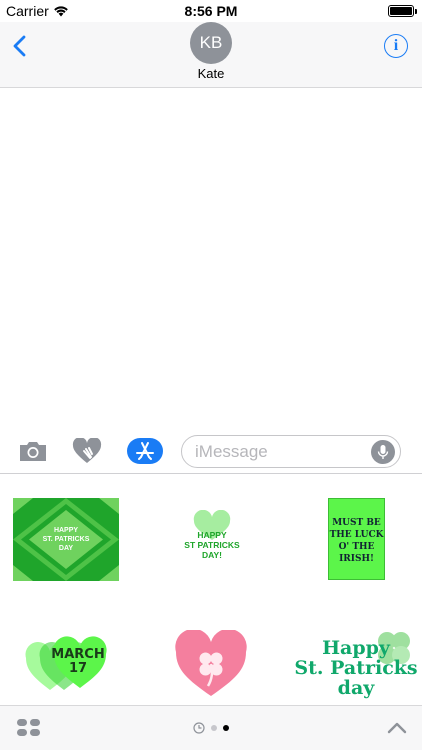 The width and height of the screenshot is (422, 750). What do you see at coordinates (212, 535) in the screenshot?
I see `sticker-2-line-1: HAPPY` at bounding box center [212, 535].